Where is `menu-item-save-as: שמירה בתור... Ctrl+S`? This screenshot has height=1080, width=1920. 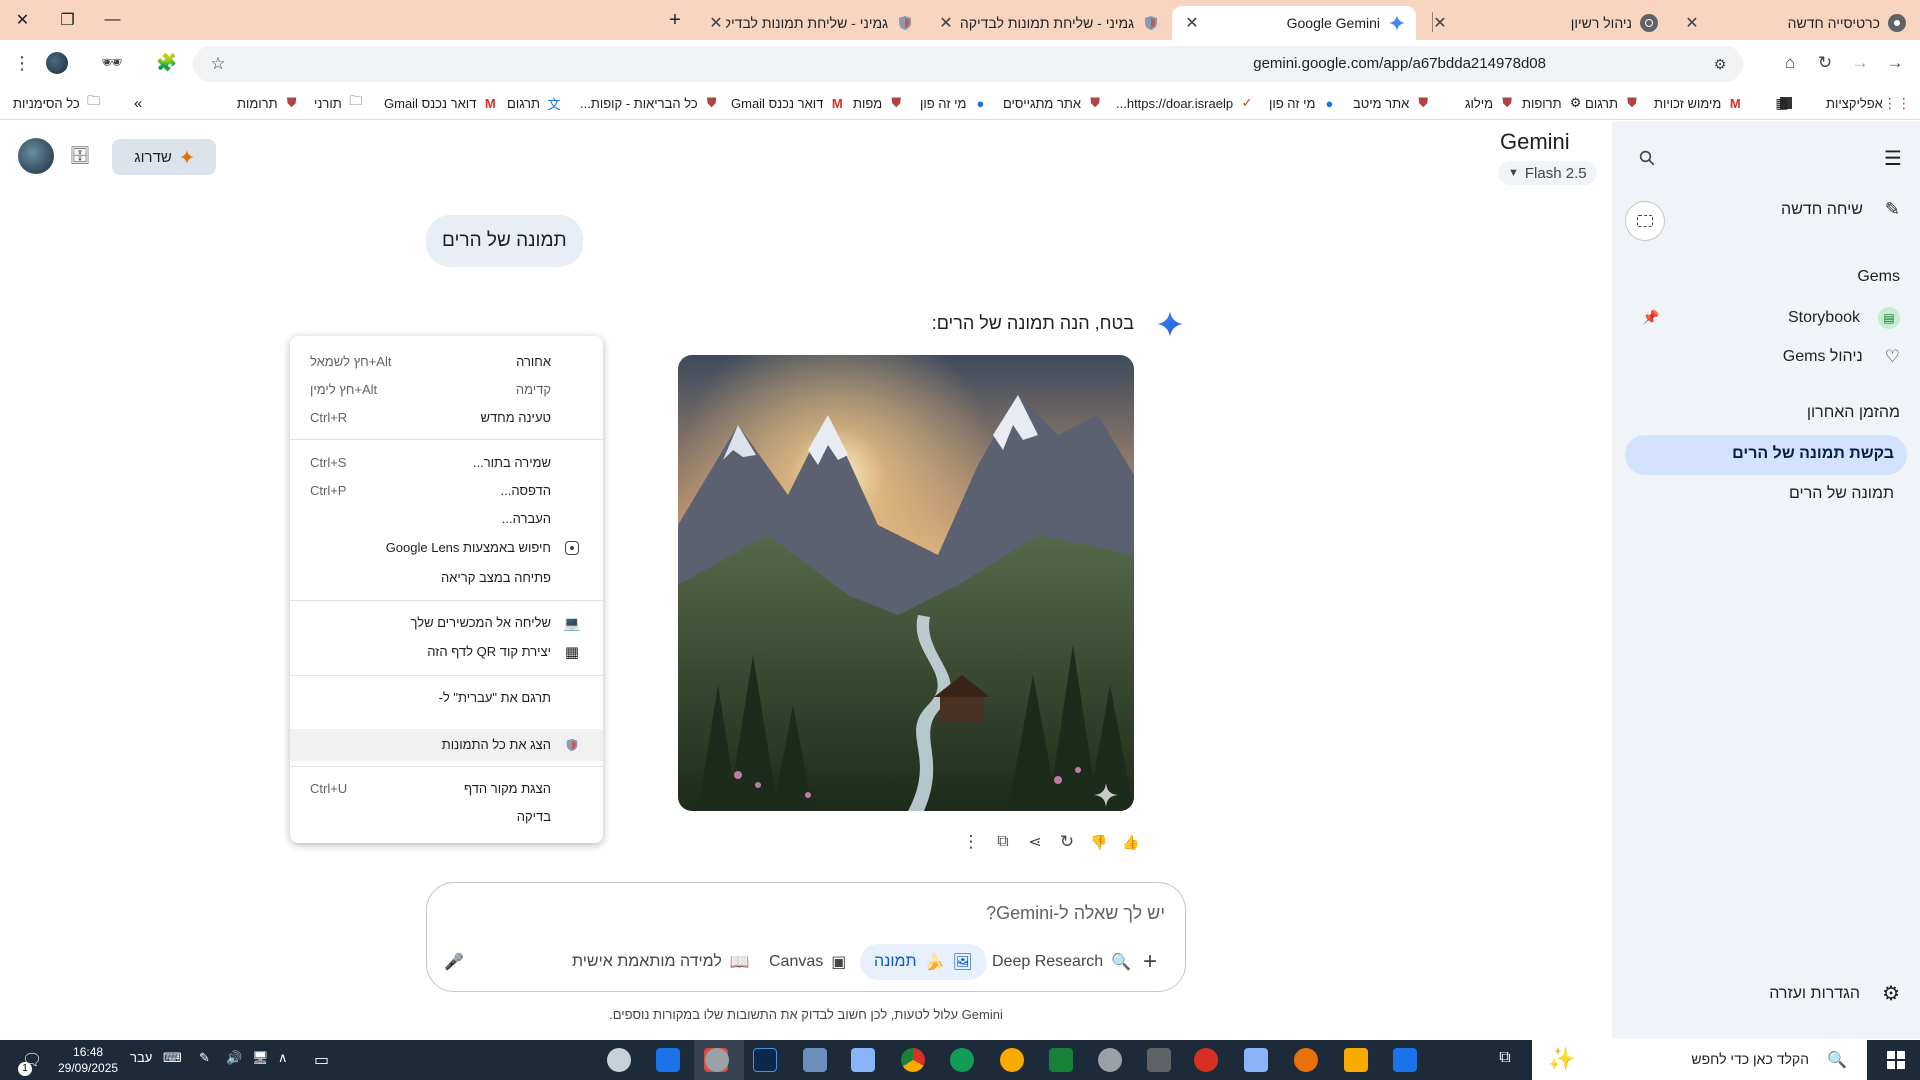 menu-item-save-as: שמירה בתור... Ctrl+S is located at coordinates (446, 463).